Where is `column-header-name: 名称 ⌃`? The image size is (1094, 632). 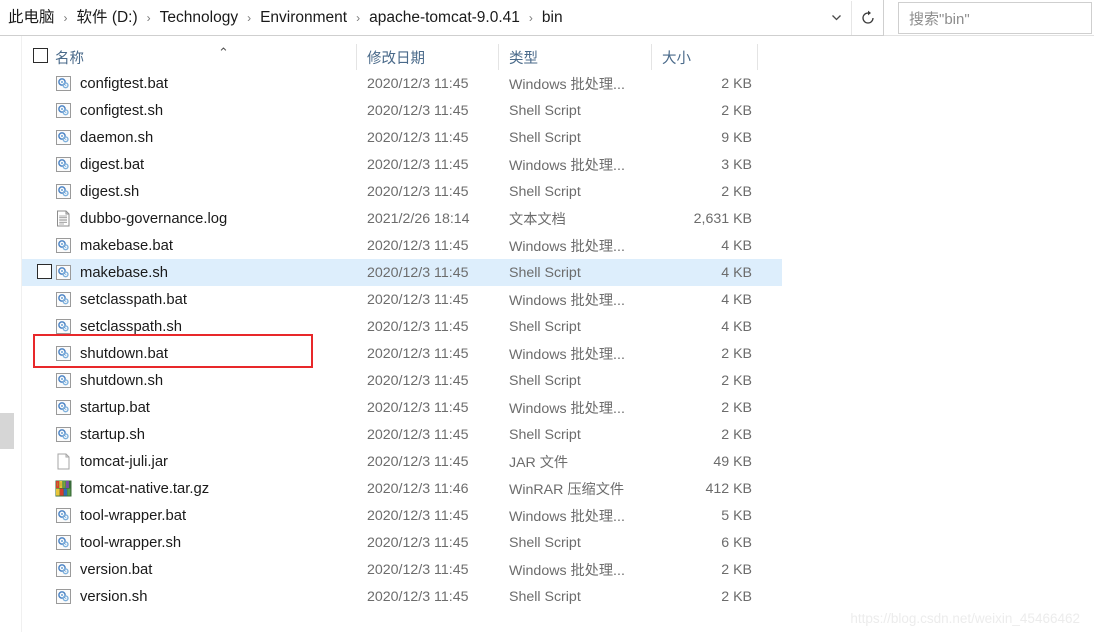 column-header-name: 名称 ⌃ is located at coordinates (142, 57).